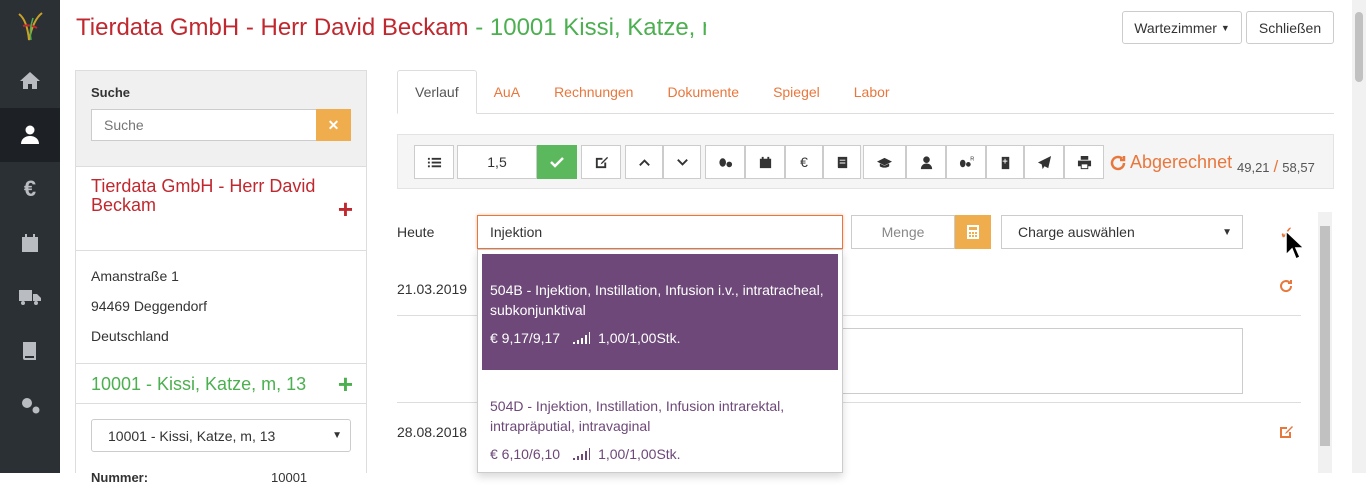 This screenshot has height=485, width=1366. What do you see at coordinates (1170, 162) in the screenshot?
I see `billed-status: Abgerechnet` at bounding box center [1170, 162].